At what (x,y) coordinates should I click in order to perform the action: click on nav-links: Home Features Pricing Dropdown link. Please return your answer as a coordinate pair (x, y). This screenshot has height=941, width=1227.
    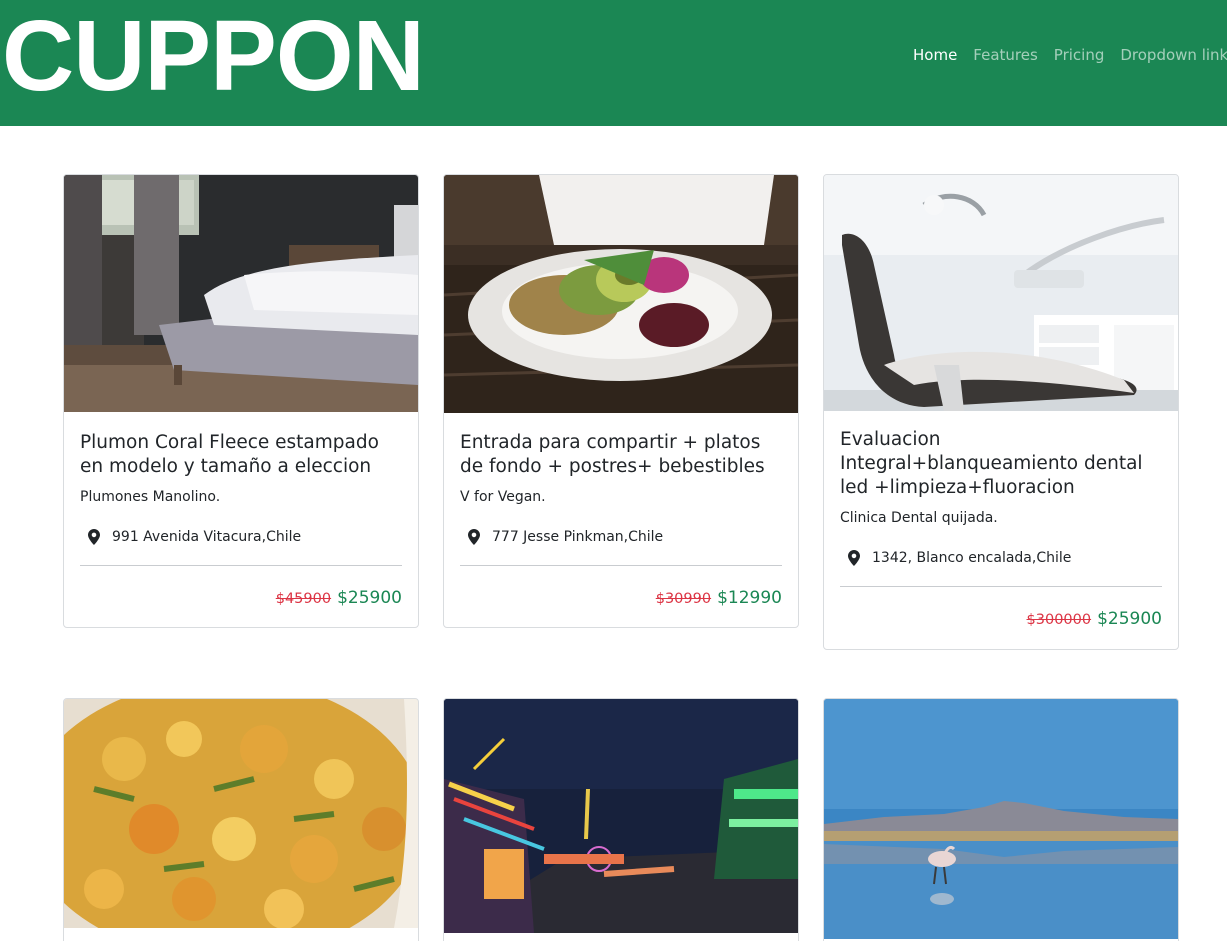
    Looking at the image, I should click on (1070, 55).